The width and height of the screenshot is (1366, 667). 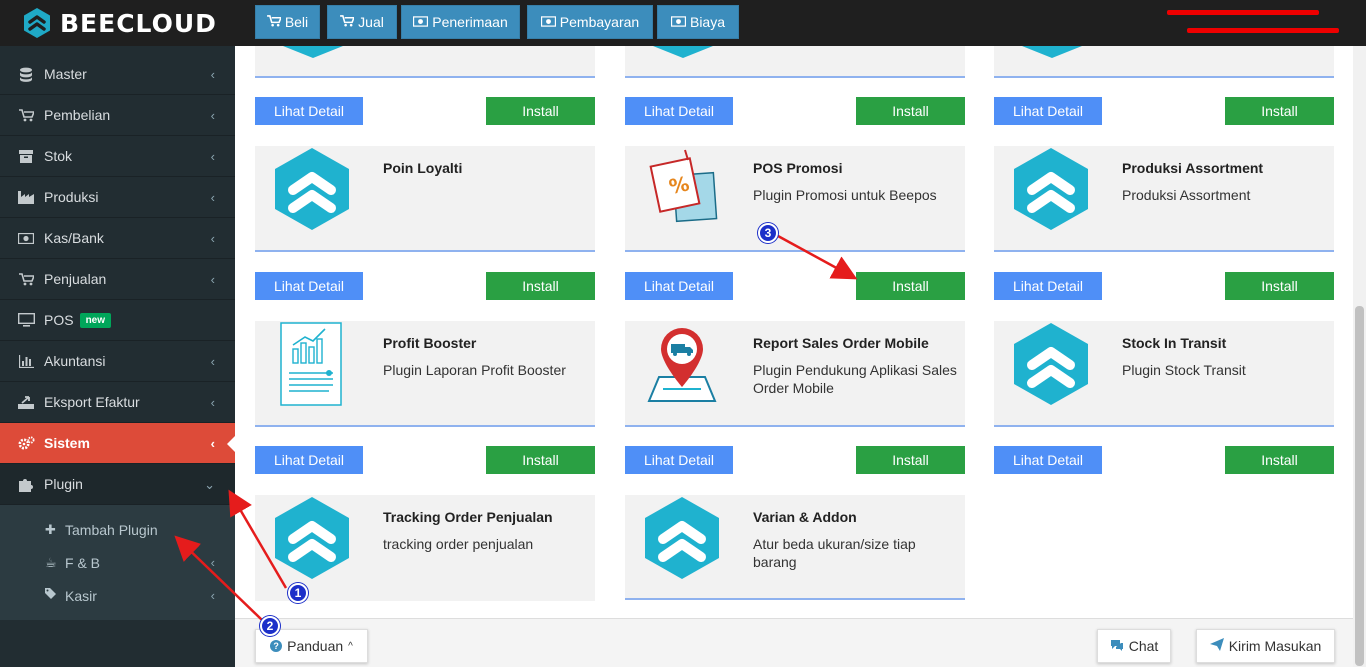 What do you see at coordinates (117, 320) in the screenshot?
I see `sidebar-item-pos: POS new` at bounding box center [117, 320].